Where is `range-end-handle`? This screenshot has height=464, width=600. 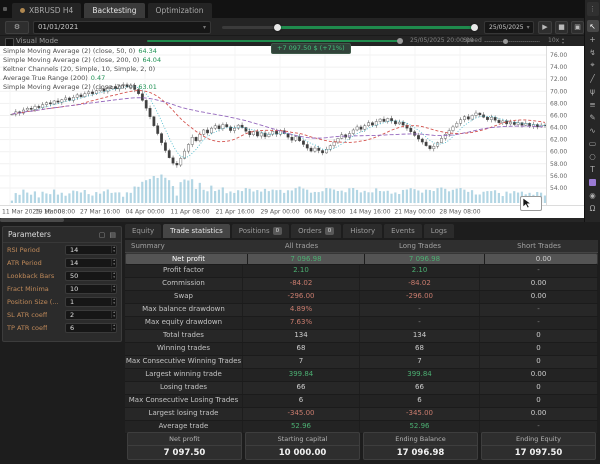
range-end-handle is located at coordinates (474, 27).